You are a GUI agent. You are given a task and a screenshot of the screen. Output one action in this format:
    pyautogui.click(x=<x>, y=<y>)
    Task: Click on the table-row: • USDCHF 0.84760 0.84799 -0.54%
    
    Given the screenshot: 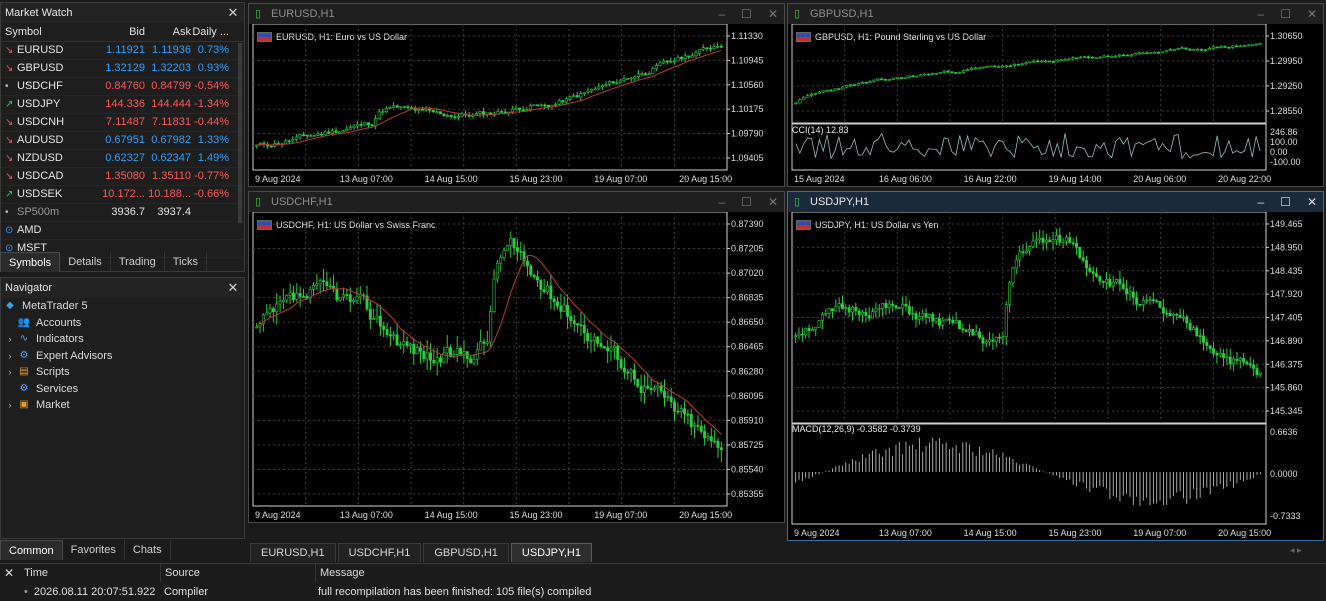 What is the action you would take?
    pyautogui.click(x=122, y=87)
    